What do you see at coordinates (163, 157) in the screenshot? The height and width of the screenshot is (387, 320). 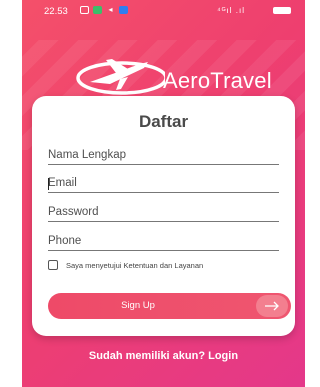 I see `full-name-field: Nama Lengkap` at bounding box center [163, 157].